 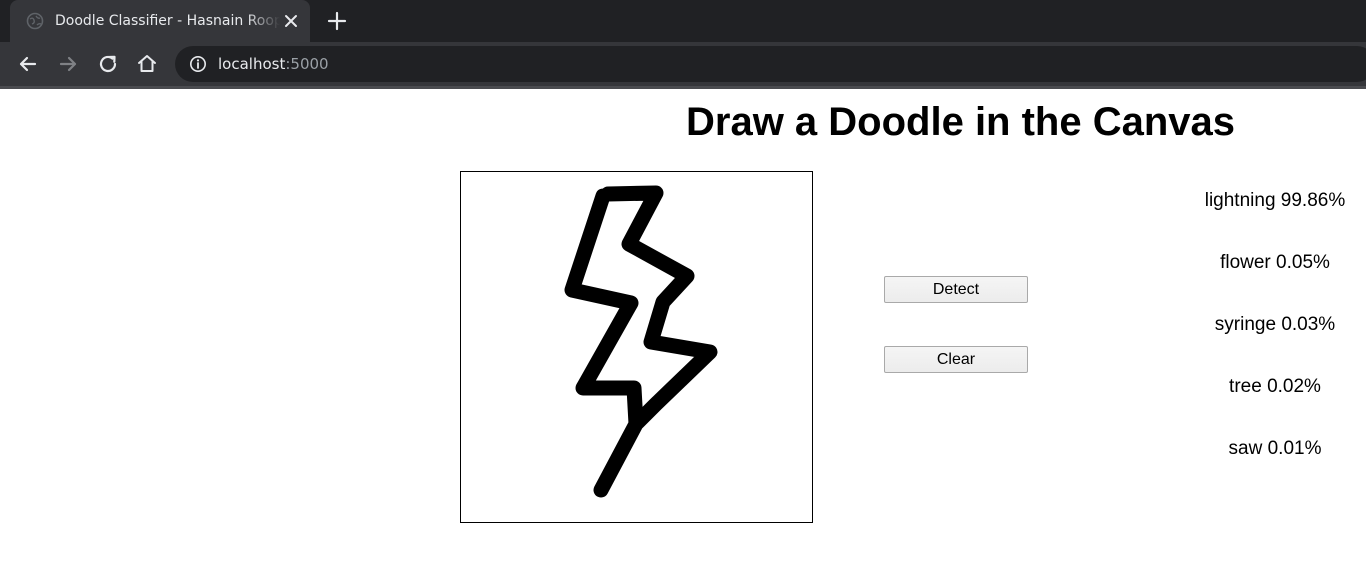 I want to click on prediction-percent: 0.01%, so click(x=1294, y=448).